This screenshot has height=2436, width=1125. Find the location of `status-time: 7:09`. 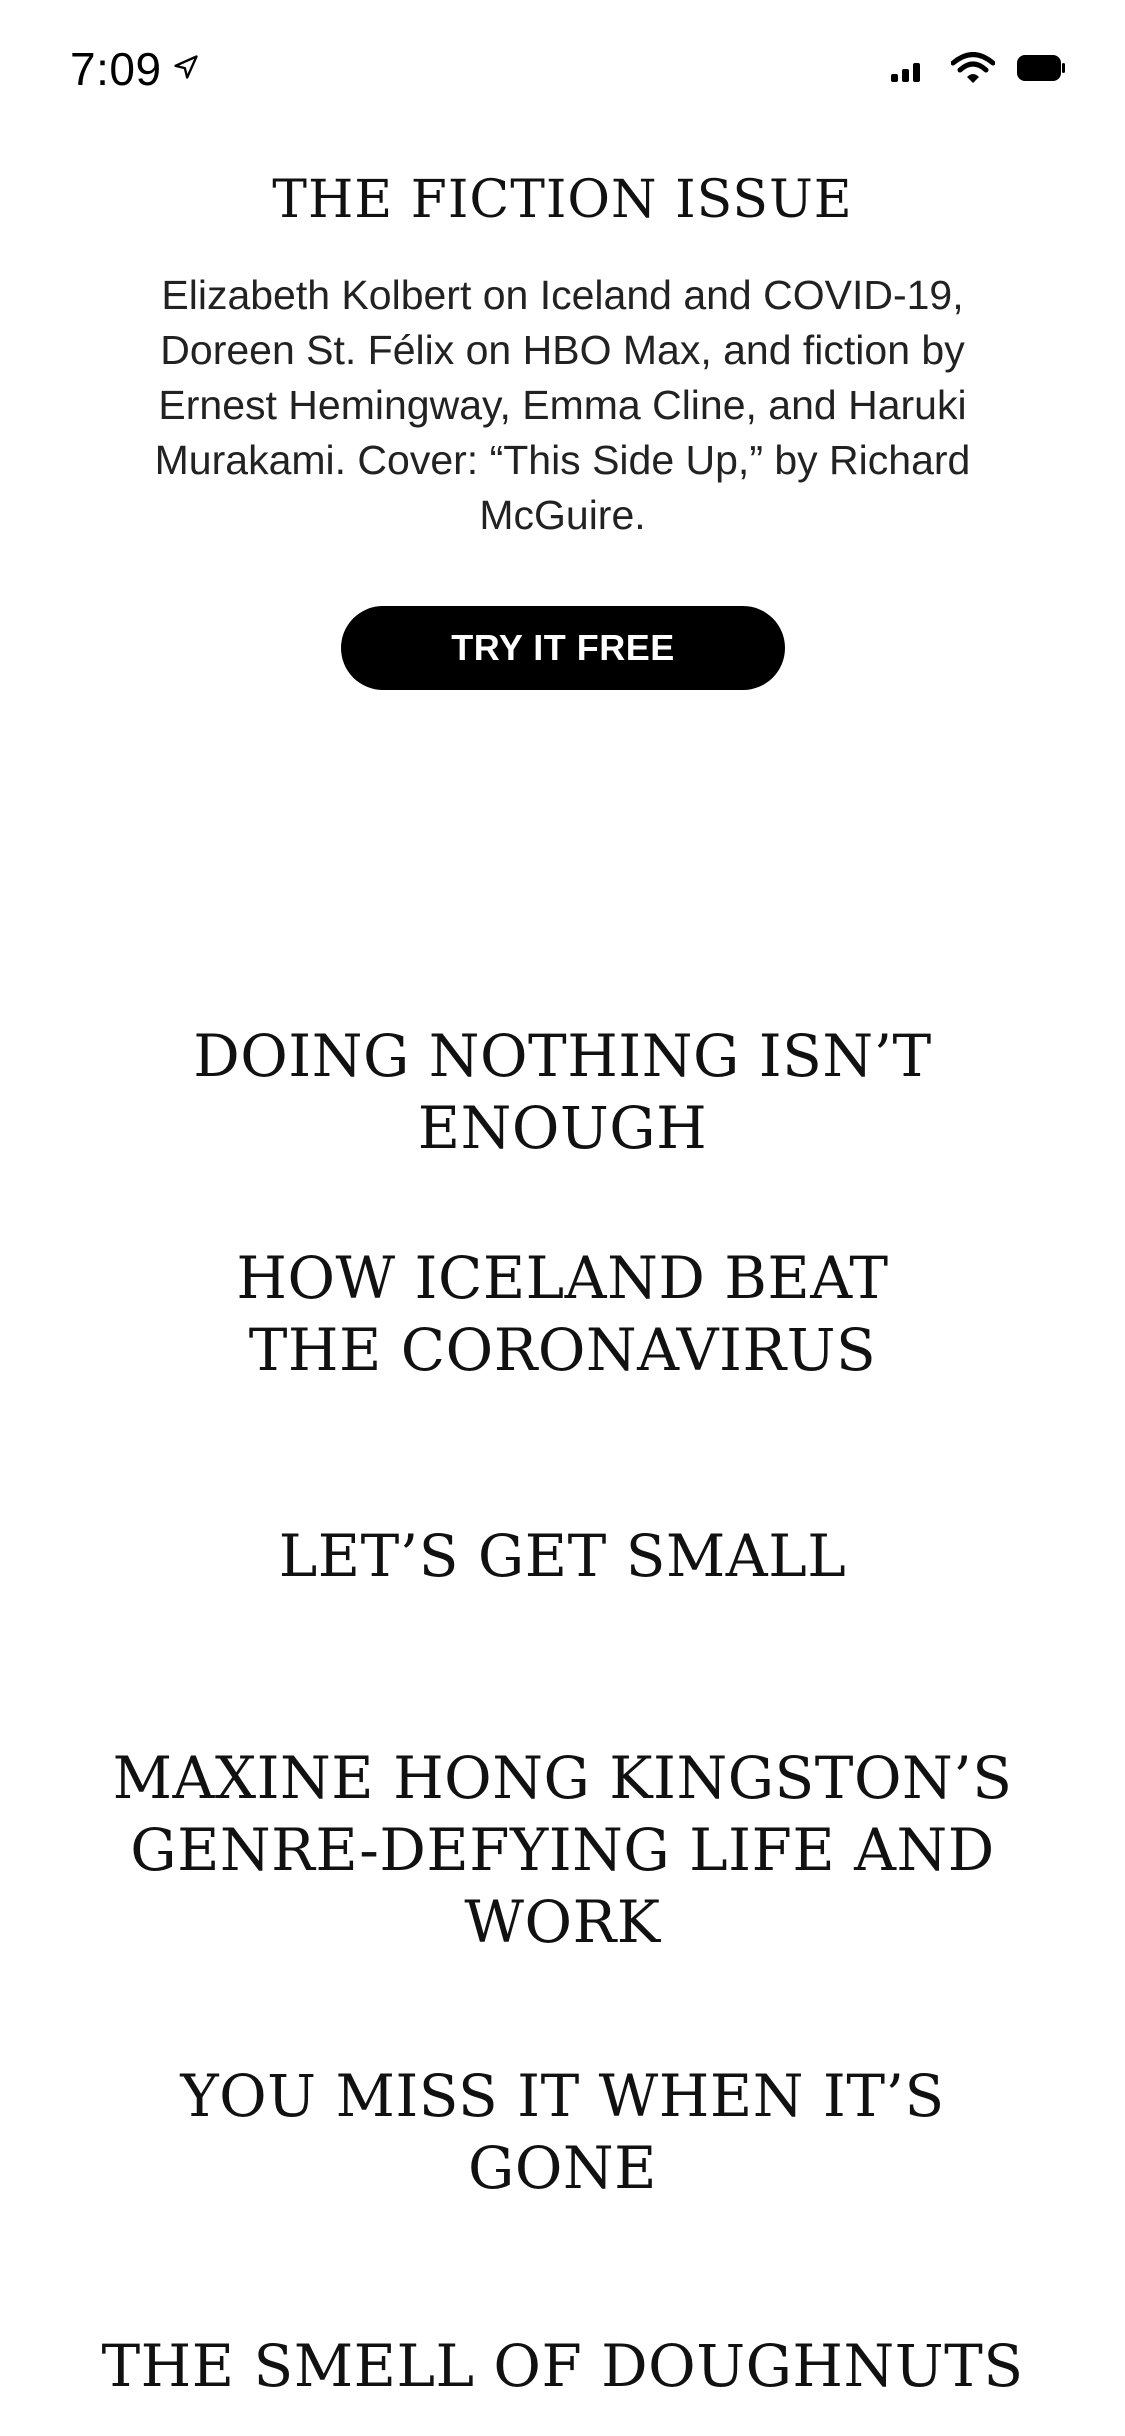

status-time: 7:09 is located at coordinates (116, 69).